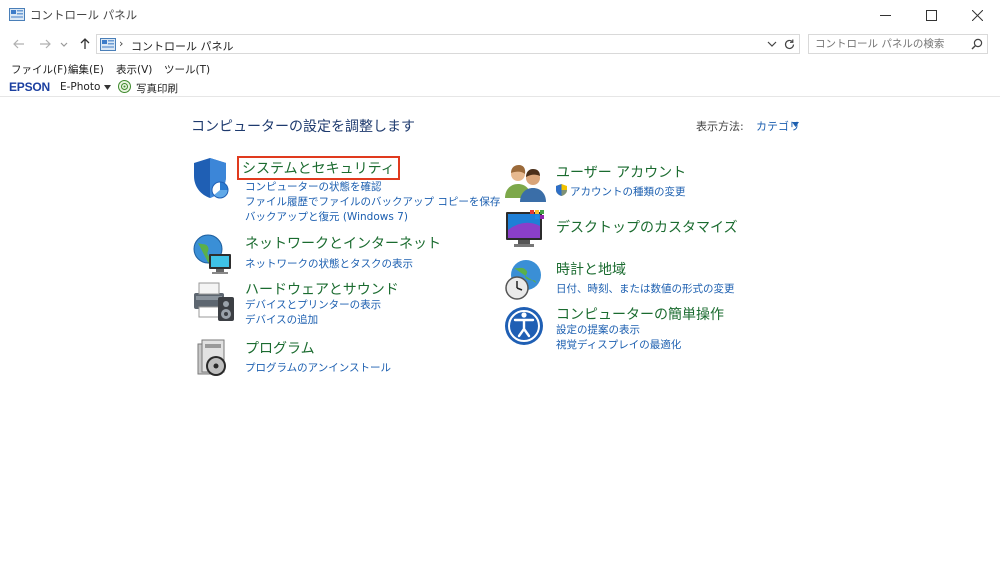 This screenshot has height=563, width=1000. Describe the element at coordinates (621, 172) in the screenshot. I see `category-title-user-accounts: ユーザー アカウント` at that location.